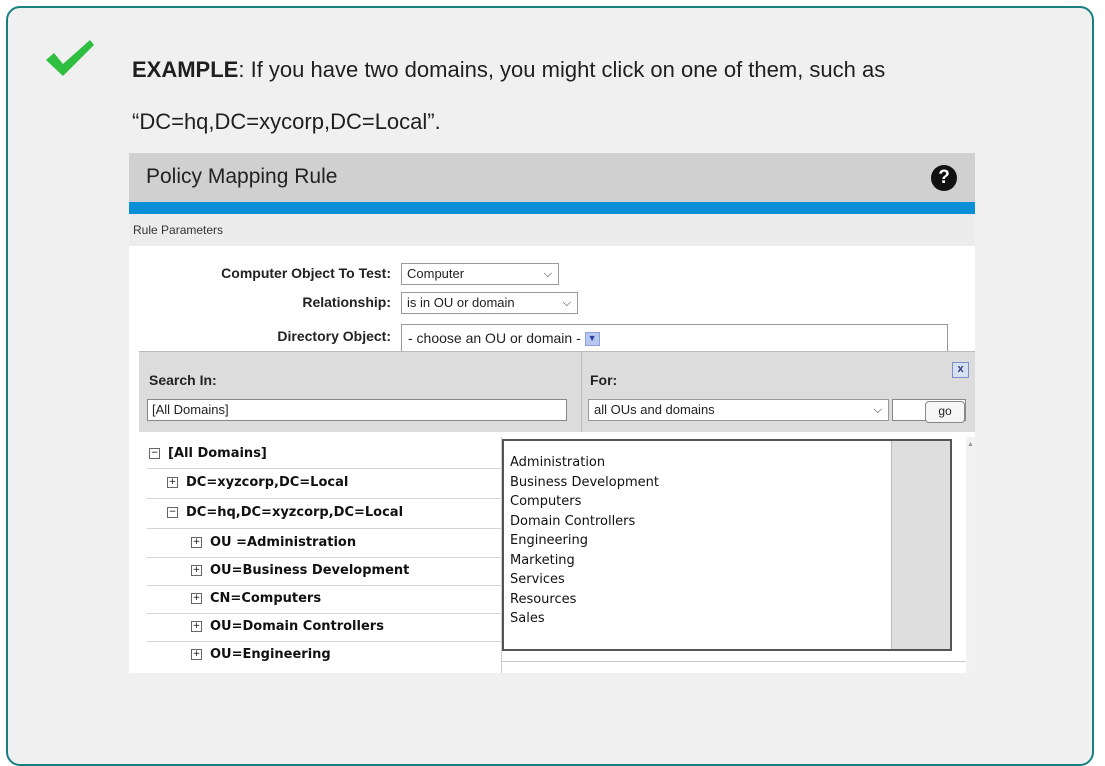 This screenshot has width=1105, height=766. I want to click on tree-item: + OU=Engineering, so click(261, 655).